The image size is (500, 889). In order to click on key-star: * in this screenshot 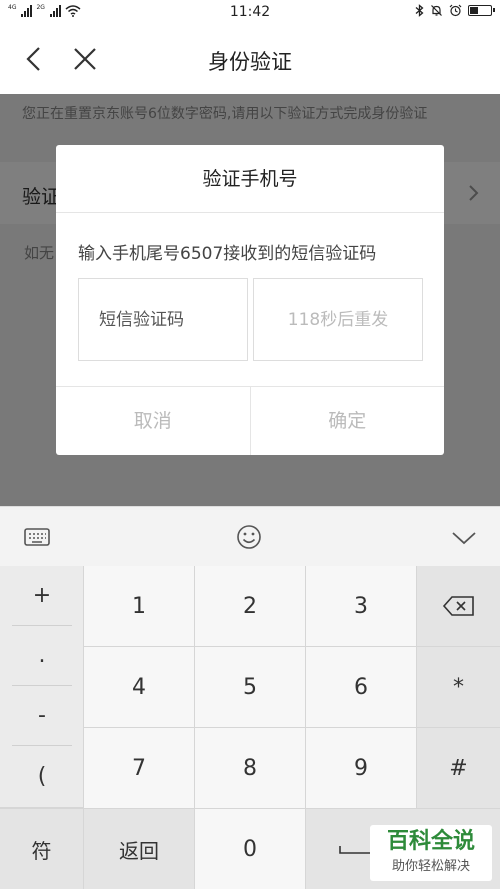, I will do `click(458, 687)`.